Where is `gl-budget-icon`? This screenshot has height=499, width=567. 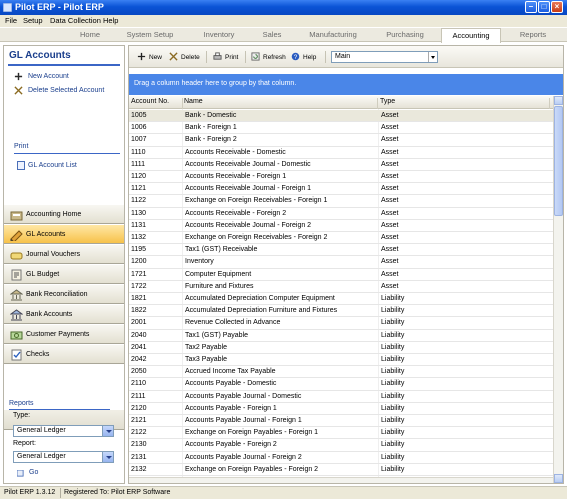 gl-budget-icon is located at coordinates (16, 275).